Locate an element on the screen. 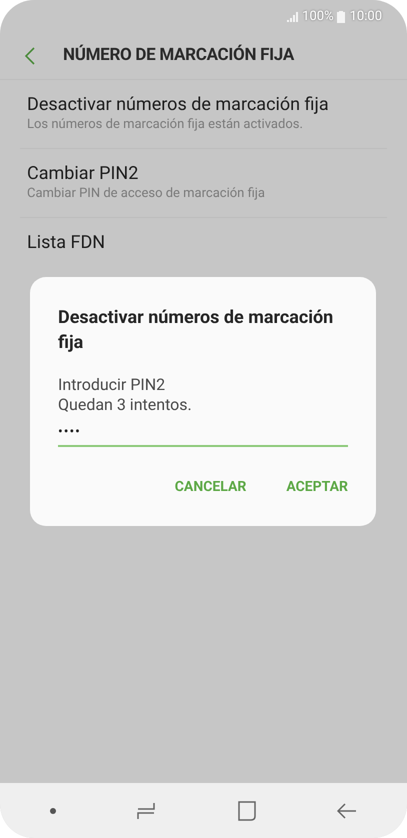 The width and height of the screenshot is (407, 838). setting-subtitle: Cambiar PIN de acceso de marcación fija is located at coordinates (146, 194).